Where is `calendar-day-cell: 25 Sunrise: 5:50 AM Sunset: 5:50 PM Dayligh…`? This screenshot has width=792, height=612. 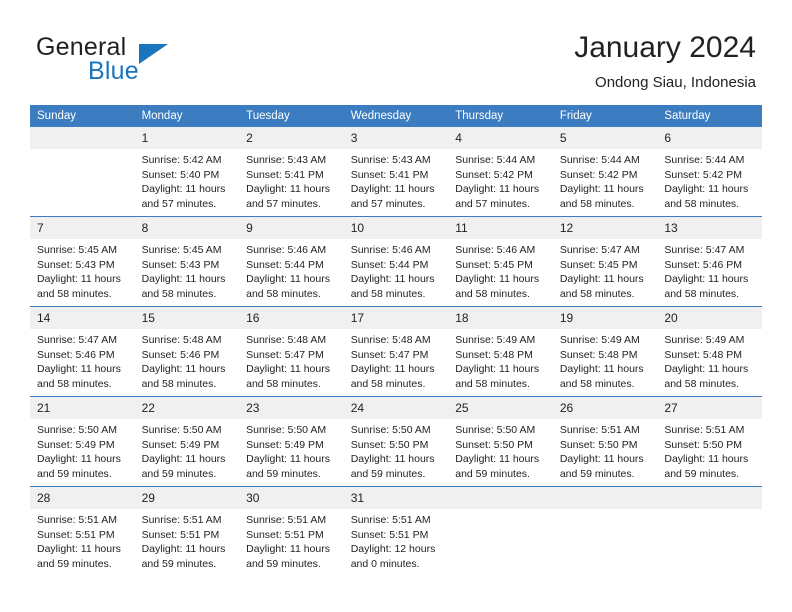 calendar-day-cell: 25 Sunrise: 5:50 AM Sunset: 5:50 PM Dayligh… is located at coordinates (500, 441).